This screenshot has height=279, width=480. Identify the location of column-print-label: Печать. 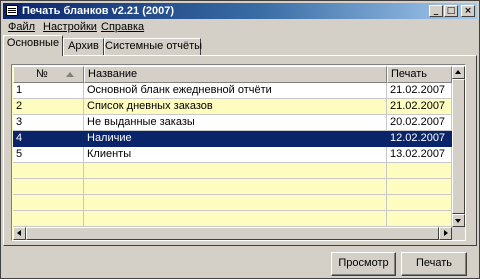
(409, 74).